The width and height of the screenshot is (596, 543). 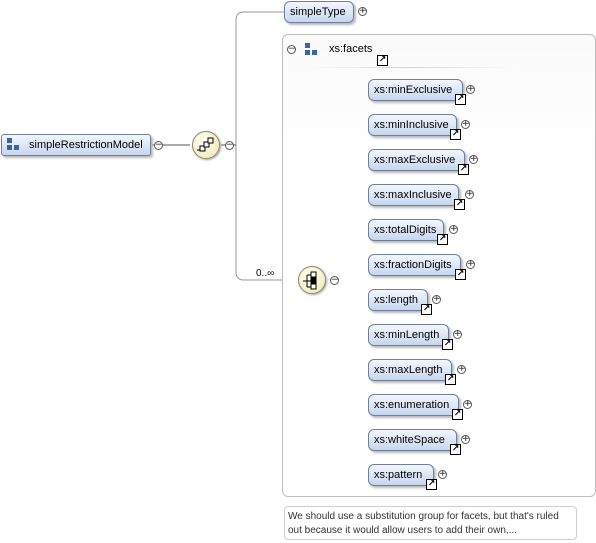 I want to click on root-node: simpleRestrictionModel, so click(x=76, y=145).